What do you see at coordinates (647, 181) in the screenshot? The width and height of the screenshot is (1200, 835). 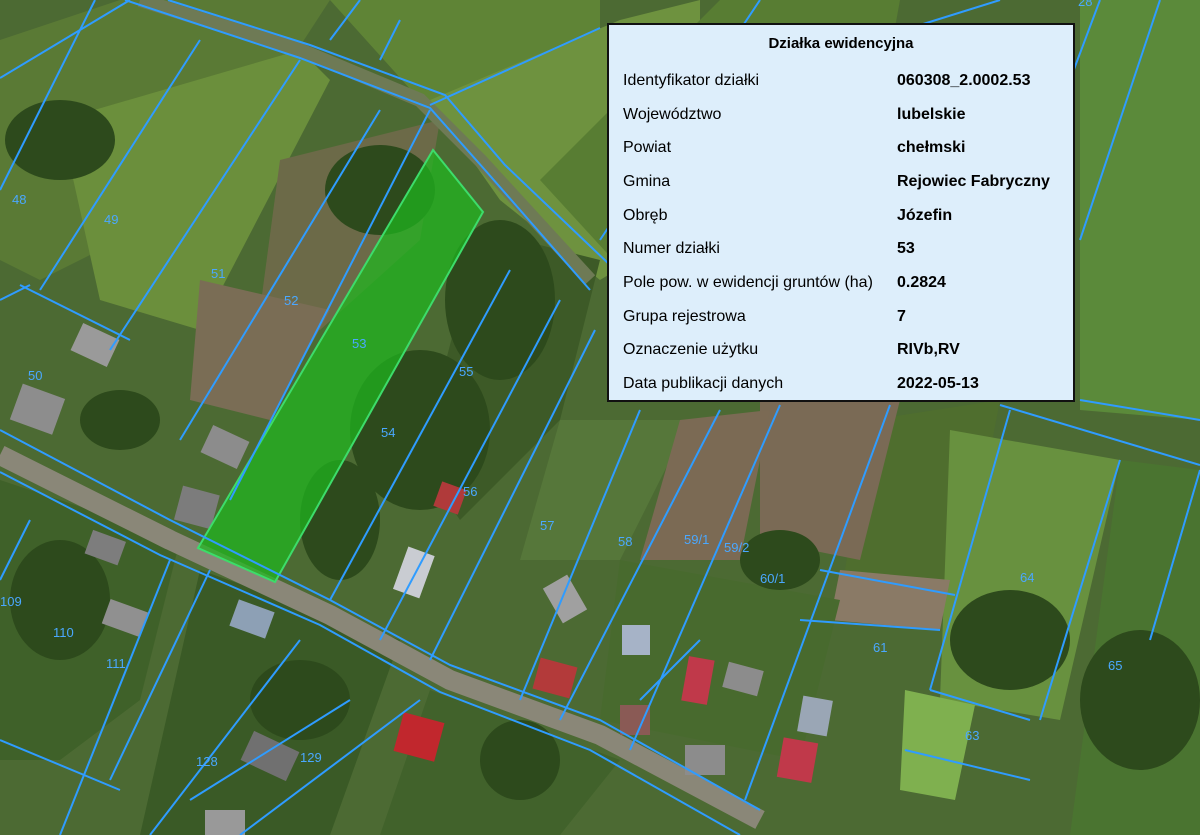 I see `info-label: Gmina` at bounding box center [647, 181].